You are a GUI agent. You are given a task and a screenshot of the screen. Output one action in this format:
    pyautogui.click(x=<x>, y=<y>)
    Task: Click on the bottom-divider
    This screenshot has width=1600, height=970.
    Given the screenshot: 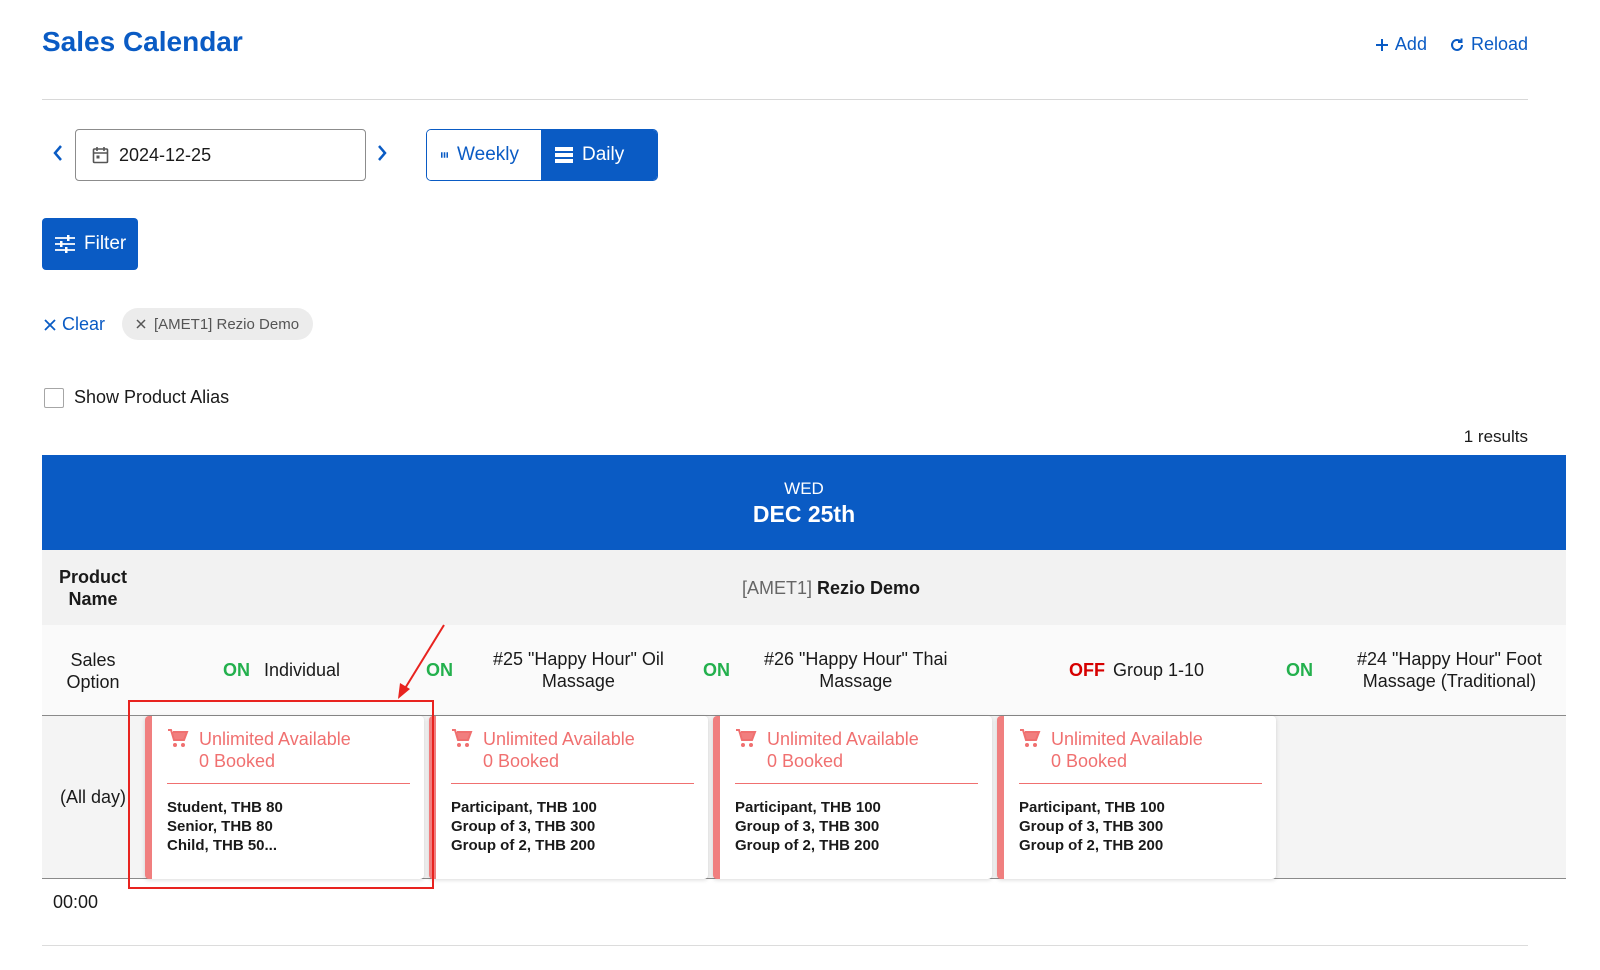 What is the action you would take?
    pyautogui.click(x=785, y=945)
    